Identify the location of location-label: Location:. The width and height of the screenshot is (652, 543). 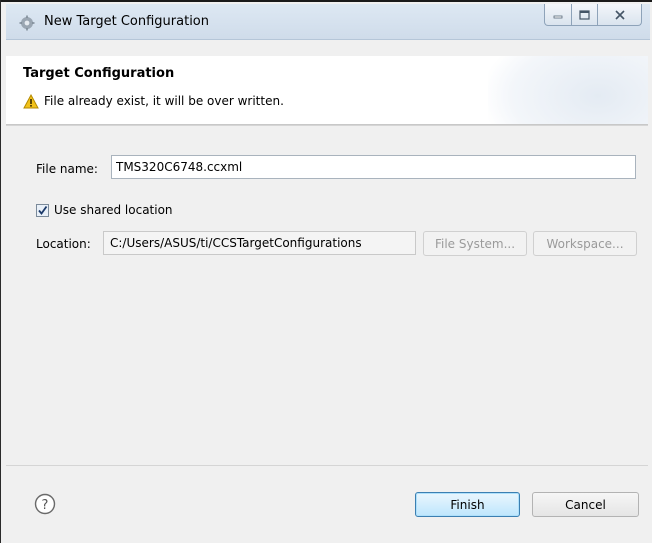
(63, 244).